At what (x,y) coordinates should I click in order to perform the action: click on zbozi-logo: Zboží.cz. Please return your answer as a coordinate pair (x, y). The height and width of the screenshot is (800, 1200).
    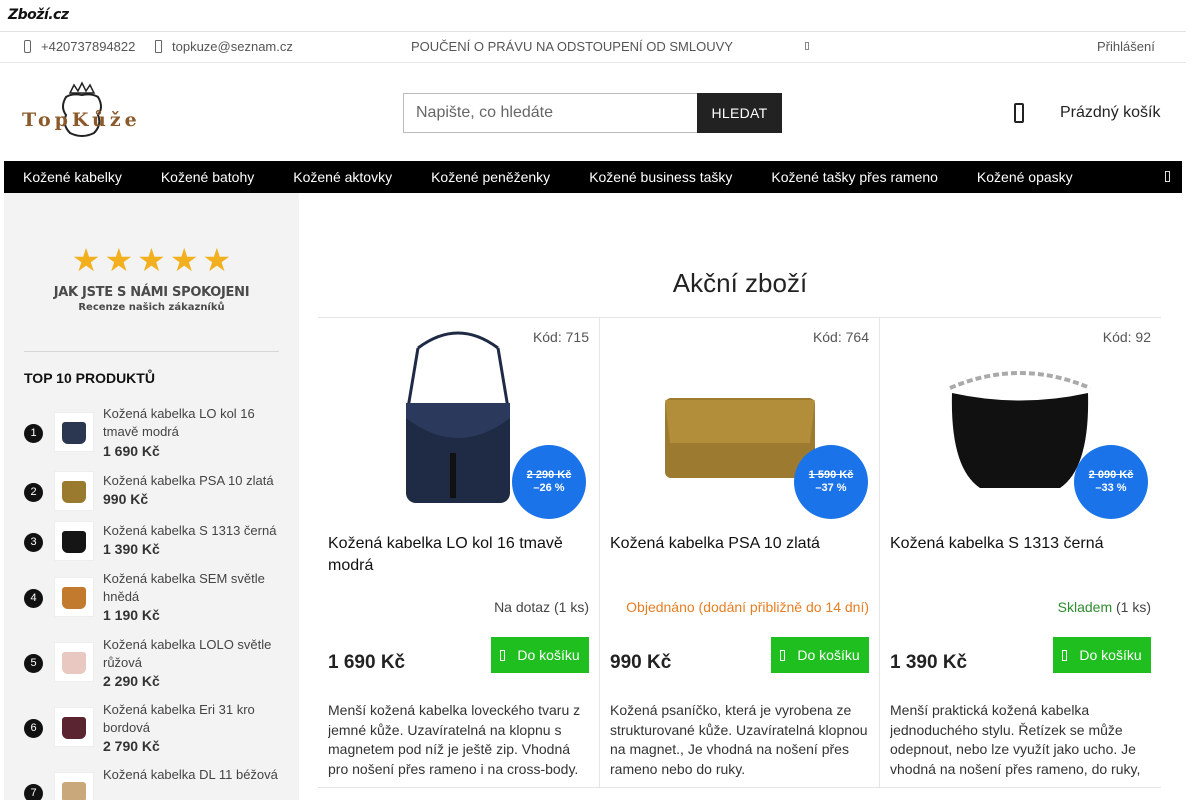
    Looking at the image, I should click on (38, 15).